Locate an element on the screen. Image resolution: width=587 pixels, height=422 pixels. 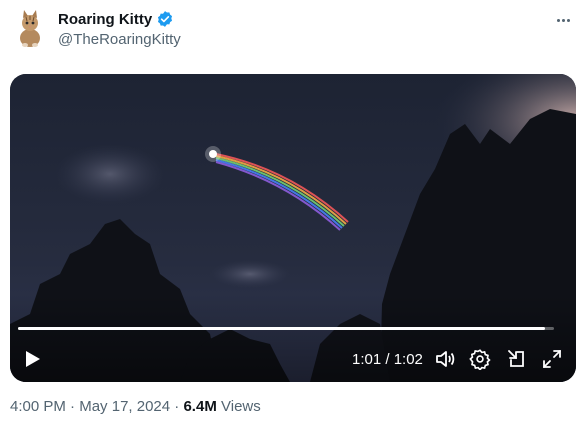
tweet-date: May 17, 2024 is located at coordinates (124, 406).